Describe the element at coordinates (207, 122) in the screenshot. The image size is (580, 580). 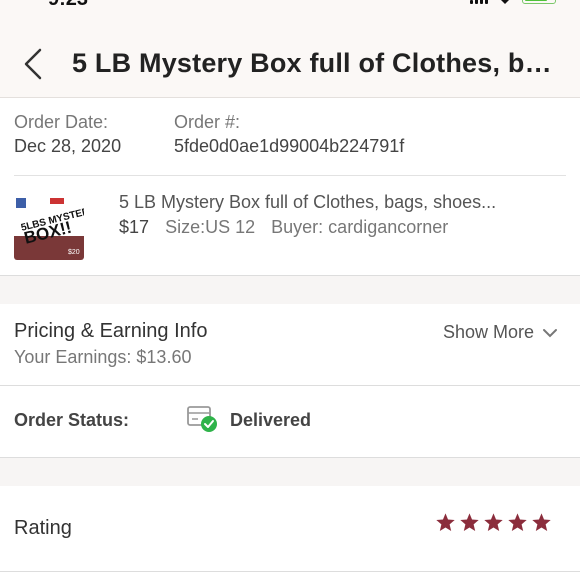
I see `order-number-label: Order #:` at that location.